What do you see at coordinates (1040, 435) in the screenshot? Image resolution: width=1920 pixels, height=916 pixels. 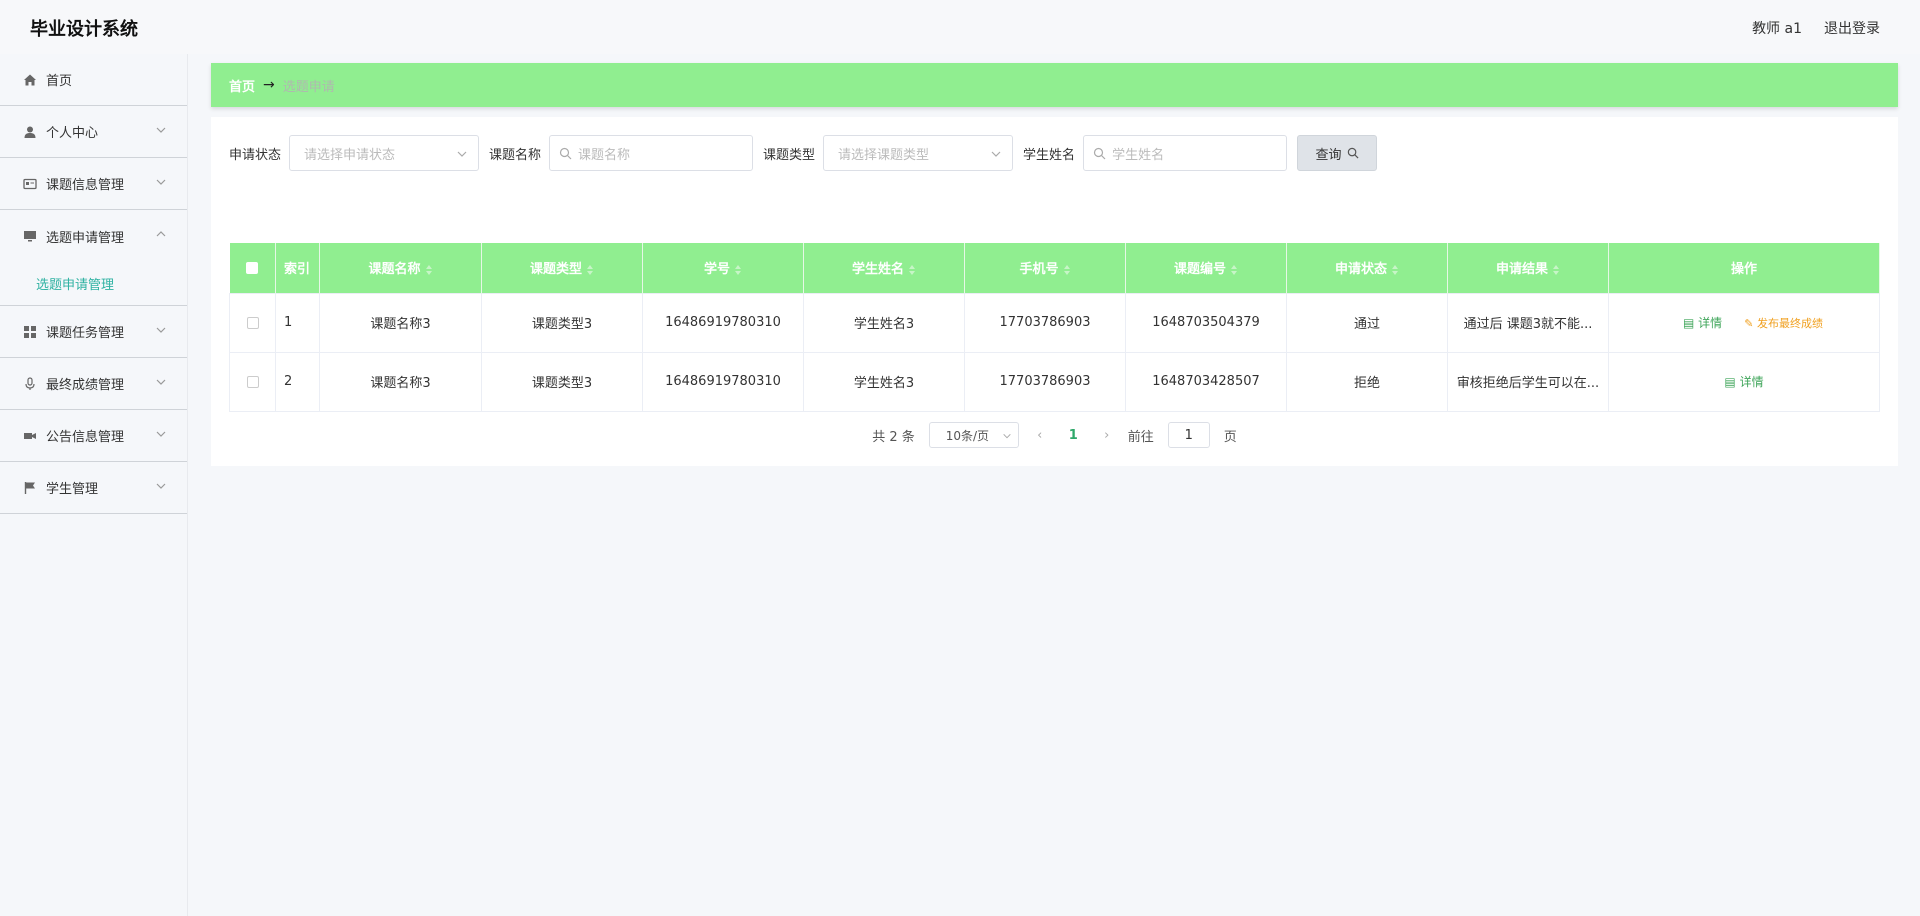 I see `prev-page-button: ‹` at bounding box center [1040, 435].